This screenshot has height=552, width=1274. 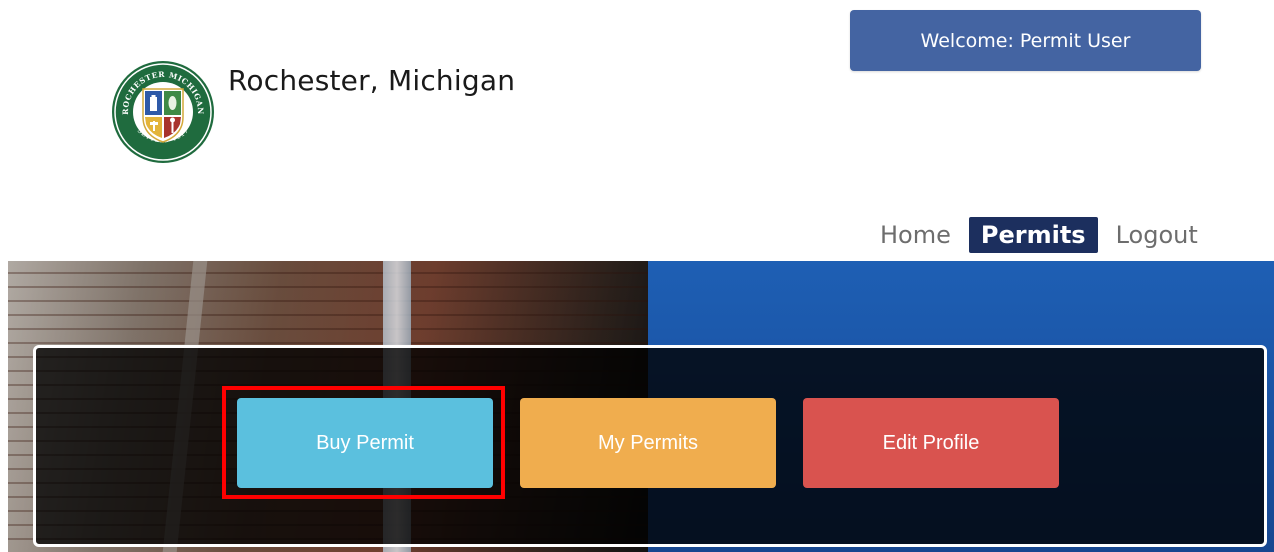 What do you see at coordinates (1157, 235) in the screenshot?
I see `nav-logout: Logout` at bounding box center [1157, 235].